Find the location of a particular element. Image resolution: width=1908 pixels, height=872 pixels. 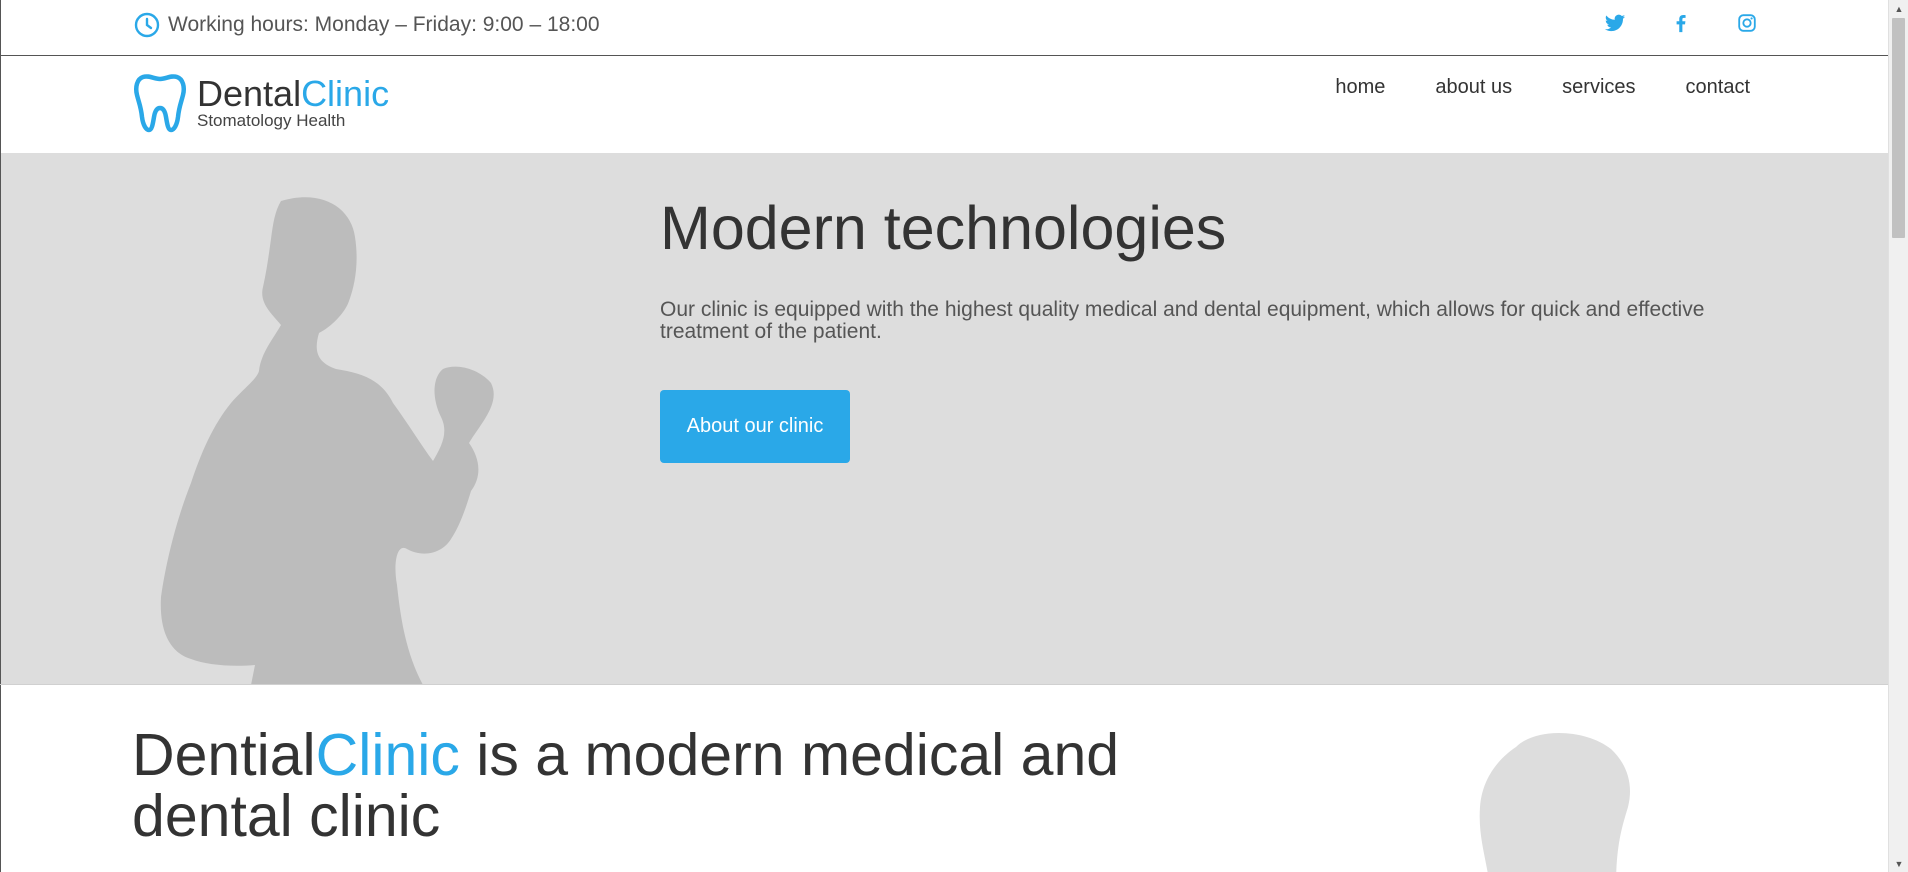

tooth-icon is located at coordinates (160, 103).